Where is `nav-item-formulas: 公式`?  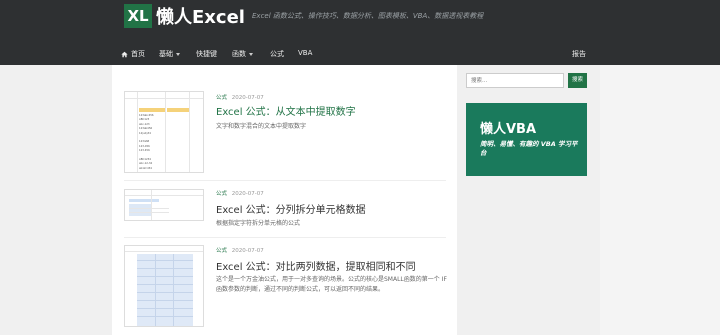 nav-item-formulas: 公式 is located at coordinates (277, 54).